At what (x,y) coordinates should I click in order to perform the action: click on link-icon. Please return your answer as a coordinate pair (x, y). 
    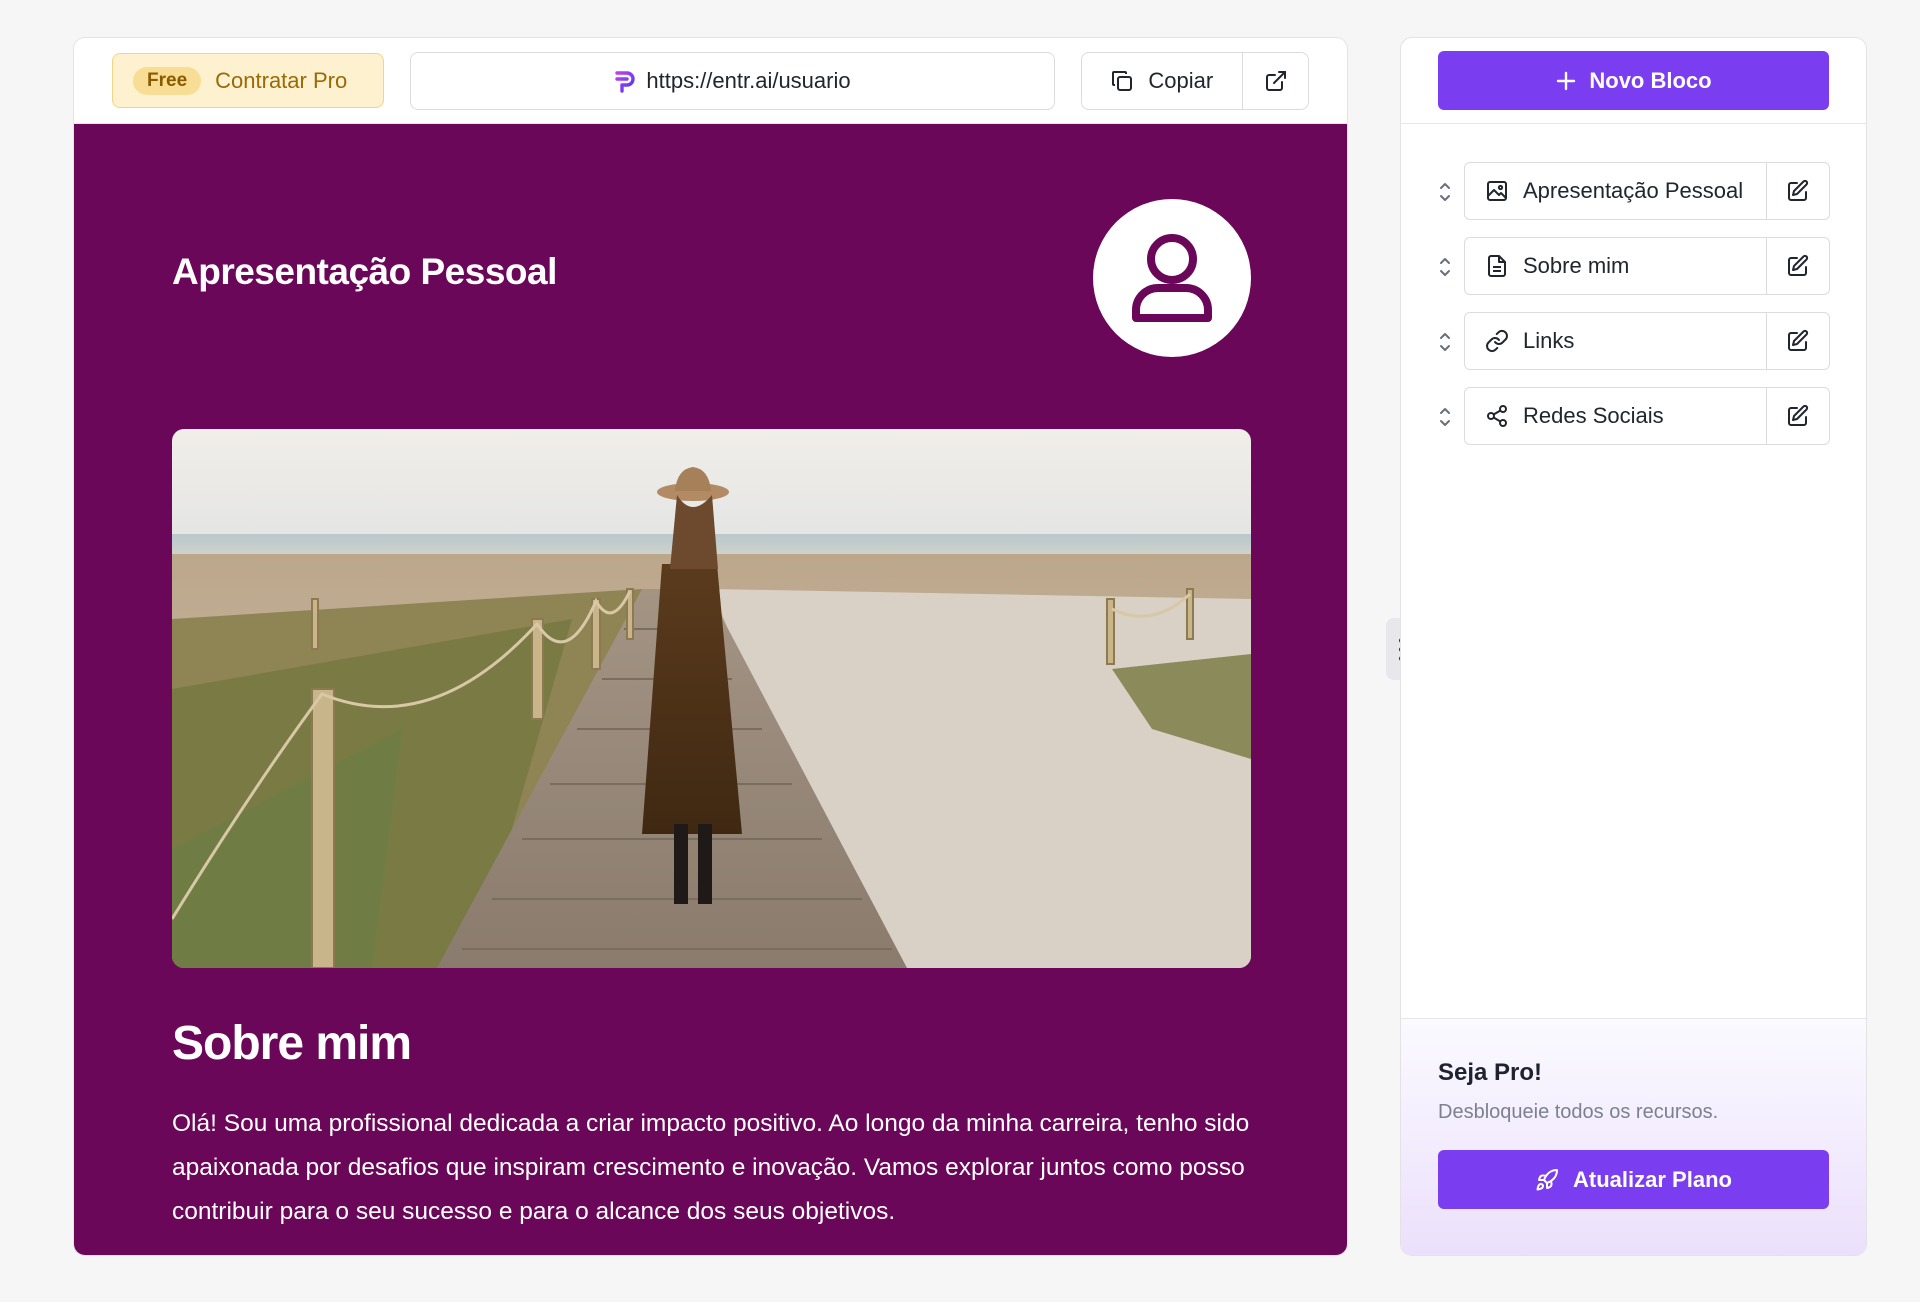
    Looking at the image, I should click on (1497, 341).